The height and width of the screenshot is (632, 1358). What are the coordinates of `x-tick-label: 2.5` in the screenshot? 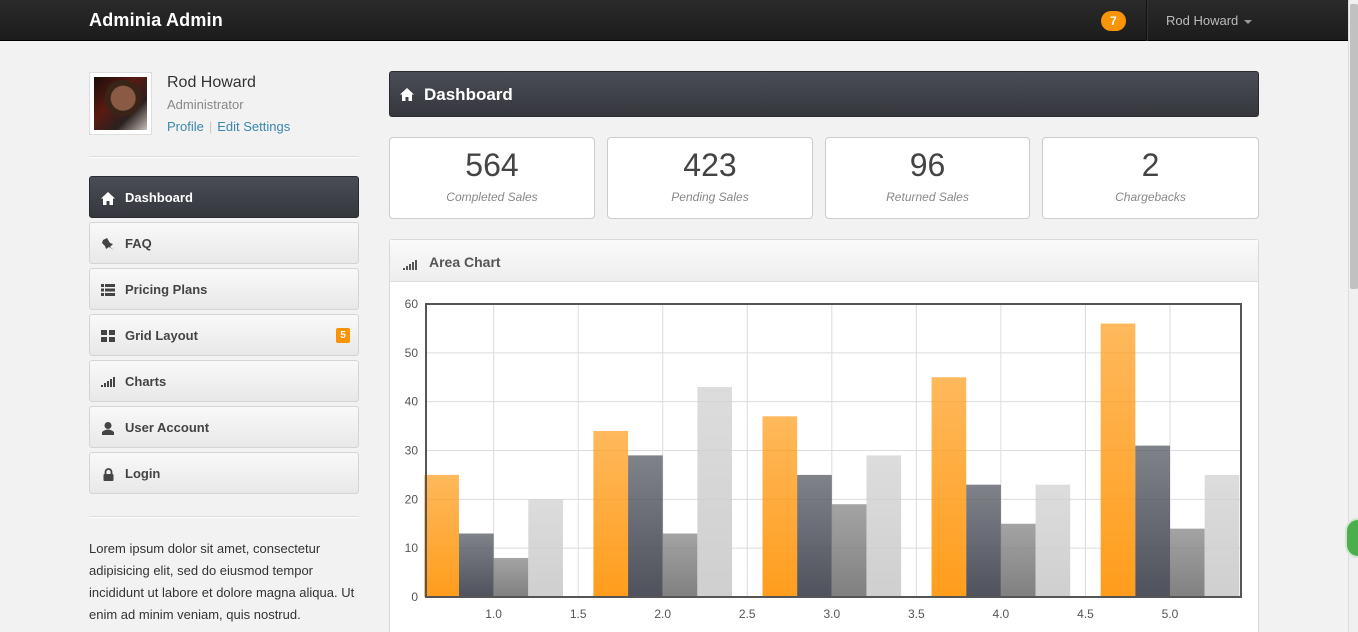 It's located at (747, 614).